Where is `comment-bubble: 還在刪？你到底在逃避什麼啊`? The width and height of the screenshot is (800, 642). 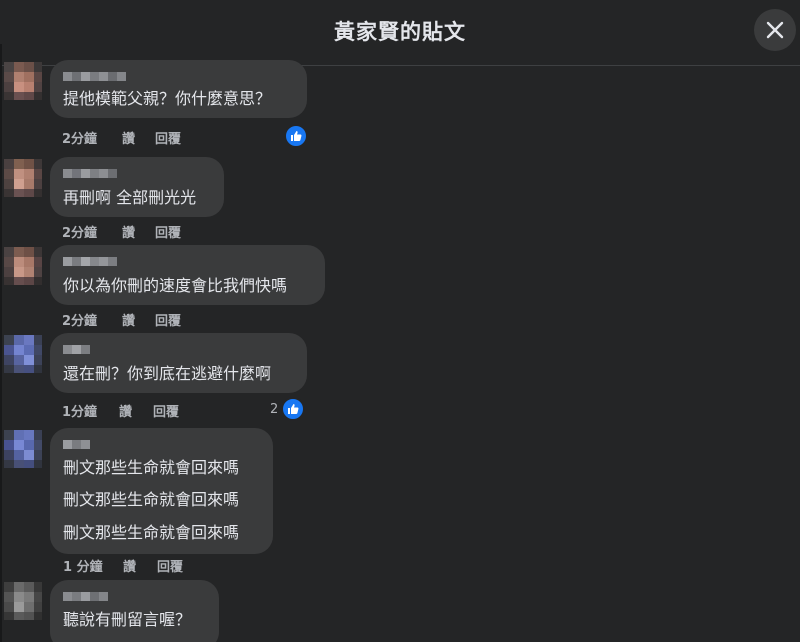
comment-bubble: 還在刪？你到底在逃避什麼啊 is located at coordinates (178, 363).